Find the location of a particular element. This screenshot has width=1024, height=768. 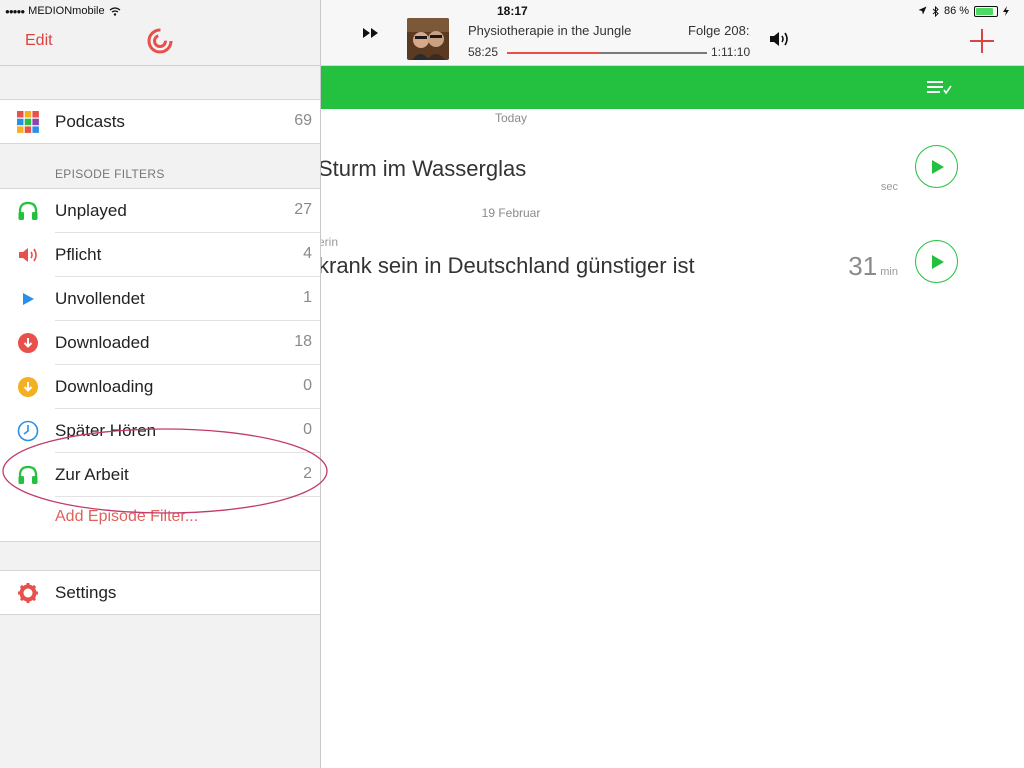

edit-button: Edit is located at coordinates (39, 41).